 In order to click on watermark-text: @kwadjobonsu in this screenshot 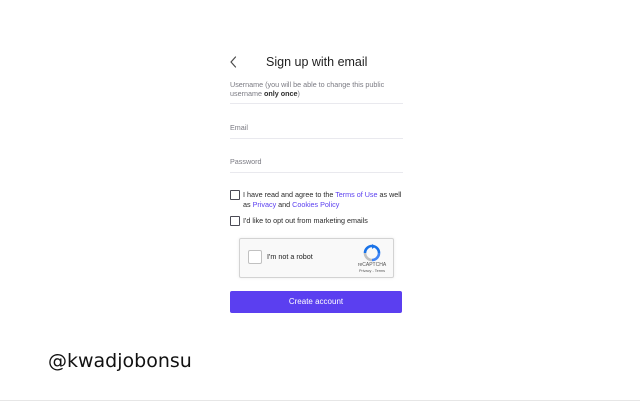, I will do `click(120, 361)`.